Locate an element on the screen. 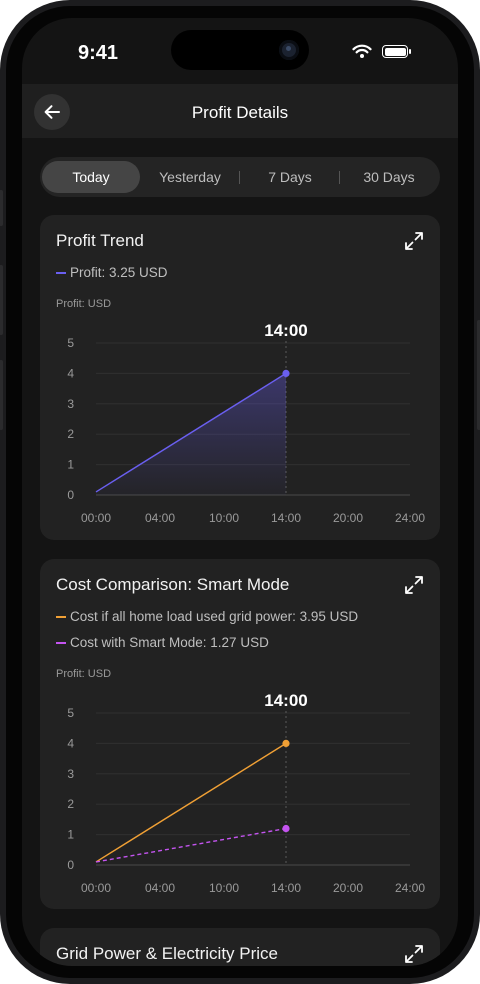 Image resolution: width=480 pixels, height=984 pixels. card-title: Cost Comparison: Smart Mode is located at coordinates (173, 584).